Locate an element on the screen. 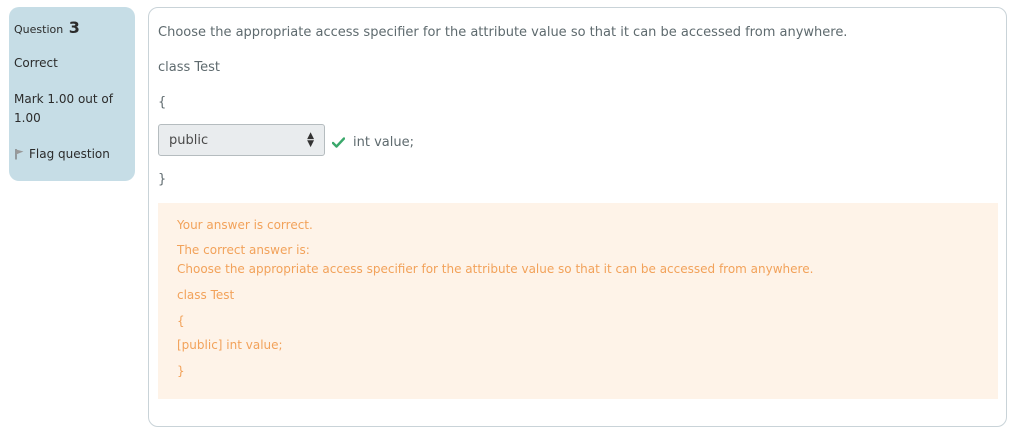 The image size is (1013, 427). code-class-line: class Test is located at coordinates (189, 67).